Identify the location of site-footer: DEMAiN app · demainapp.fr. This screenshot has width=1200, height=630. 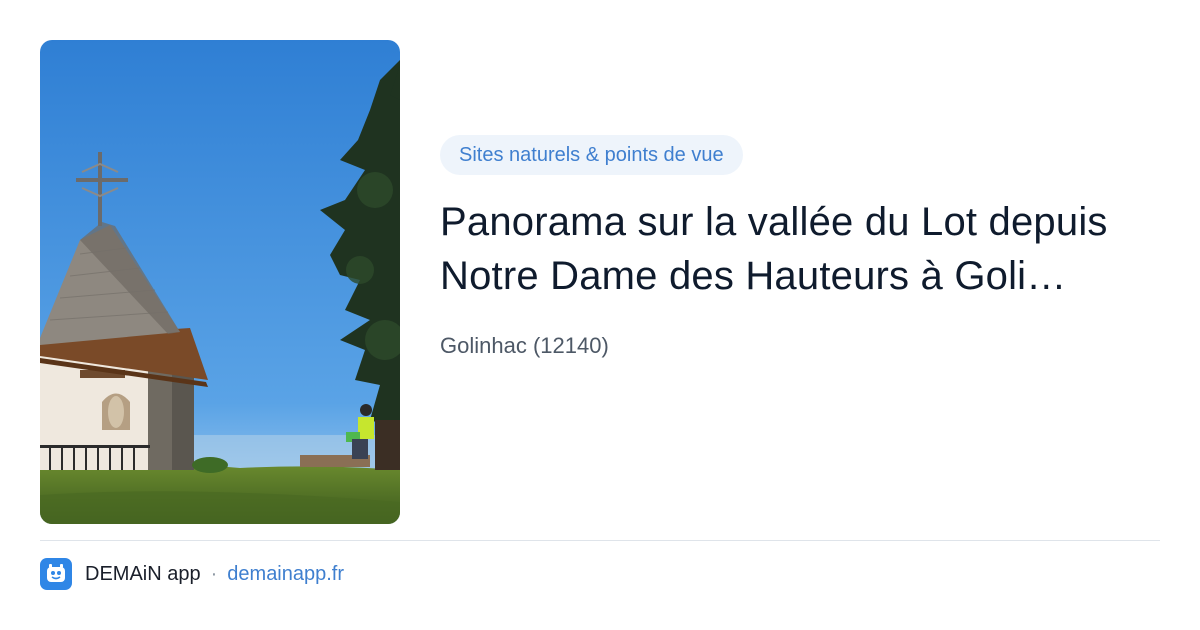
(192, 574).